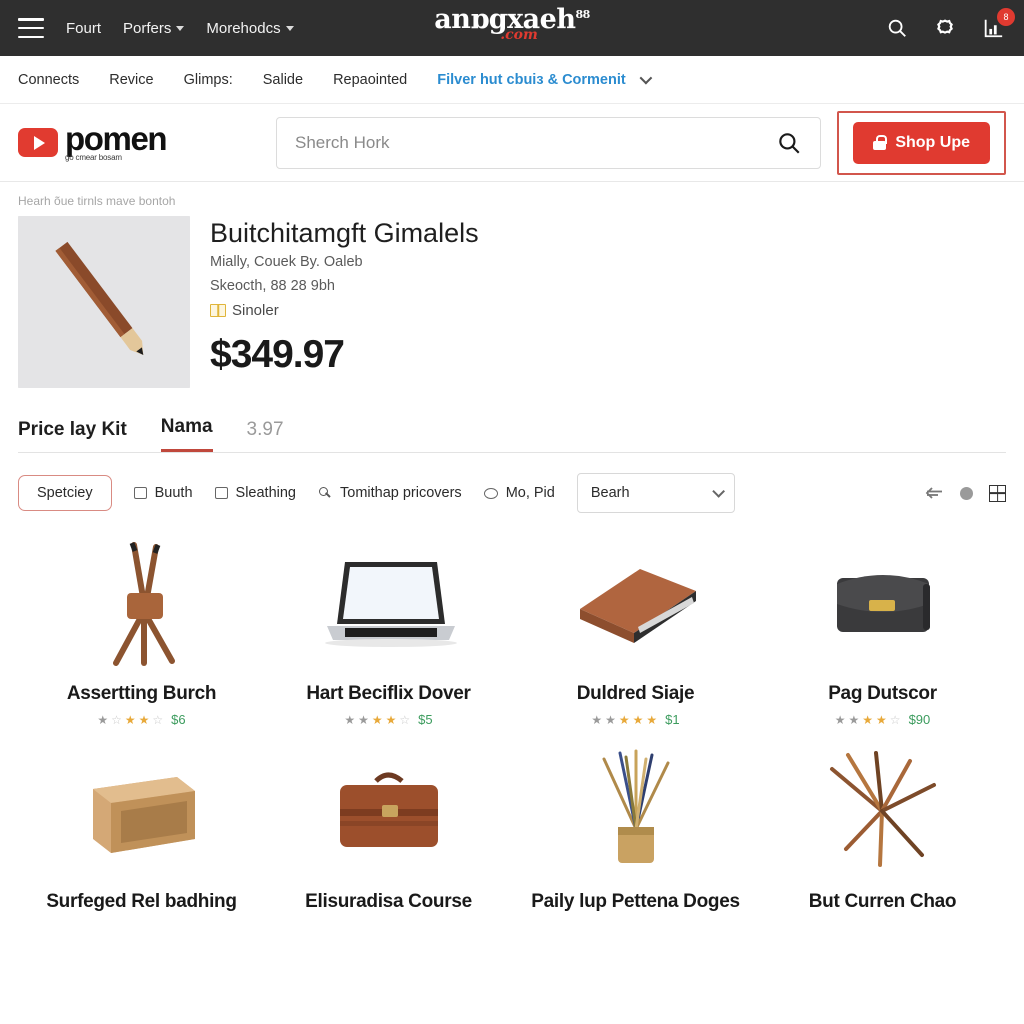  I want to click on sort-dropdown: Bearh, so click(655, 493).